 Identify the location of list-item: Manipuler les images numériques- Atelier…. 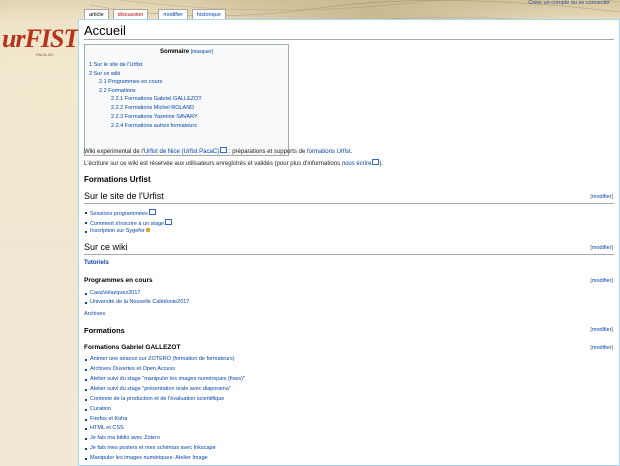
(146, 458).